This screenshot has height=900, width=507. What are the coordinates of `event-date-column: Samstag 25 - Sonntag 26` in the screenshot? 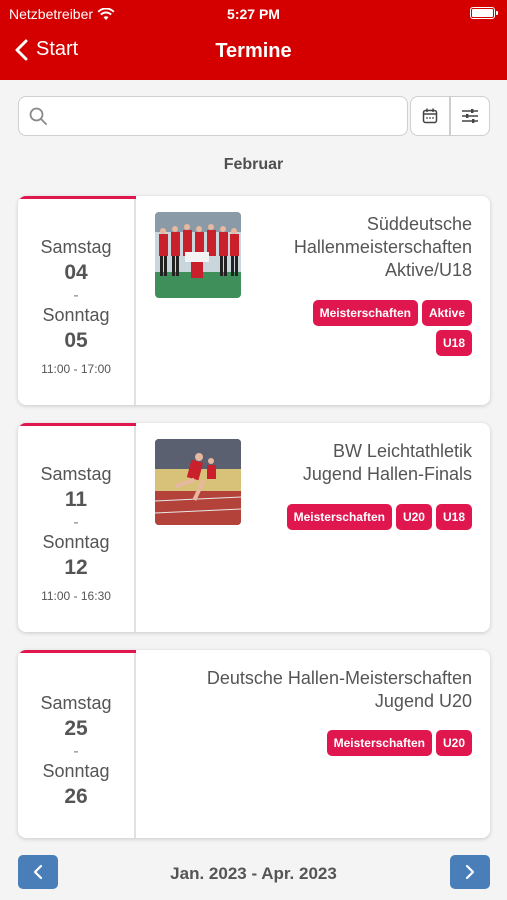 It's located at (77, 744).